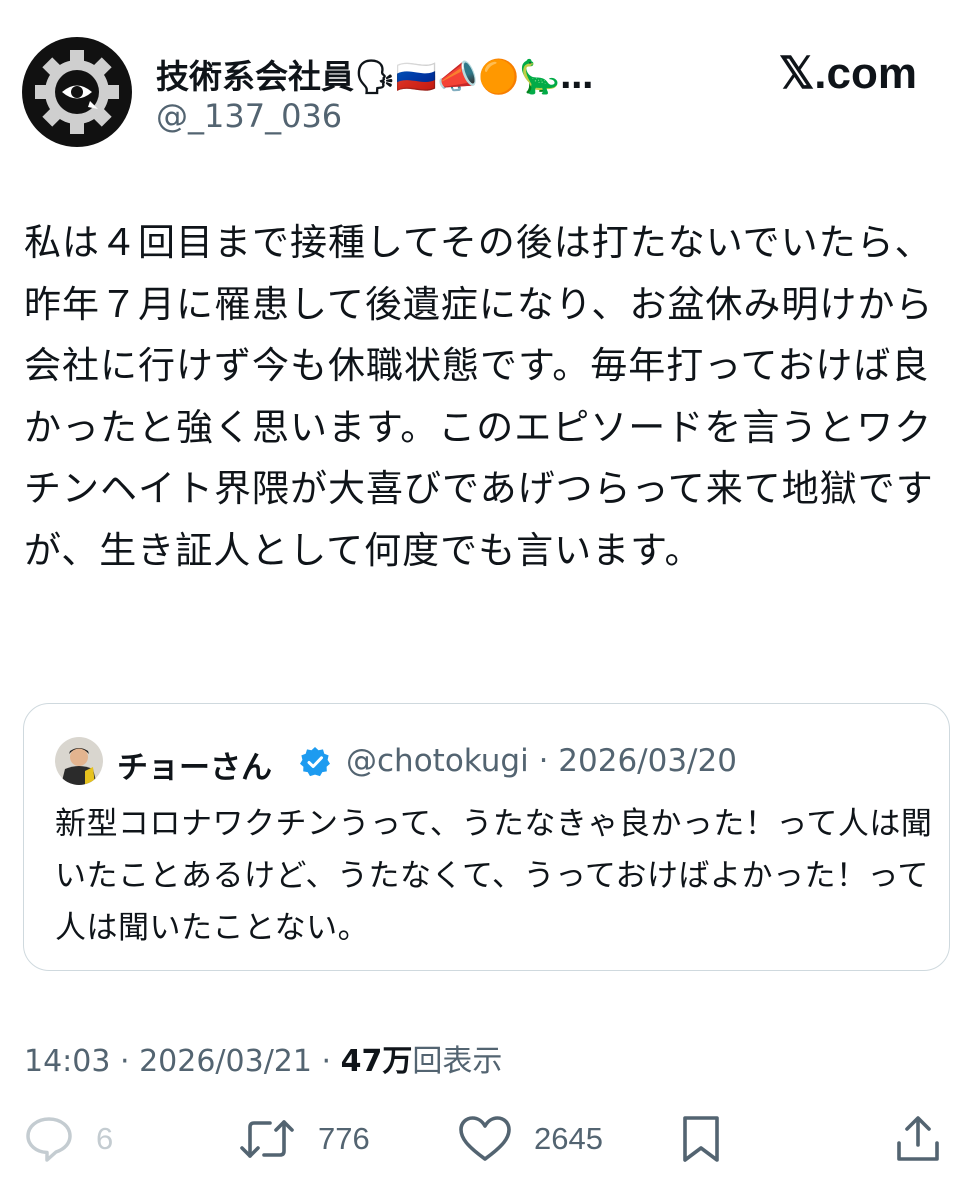 The height and width of the screenshot is (1200, 975). I want to click on tweet-timestamp: 14:03 · 2026/03/21 ·, so click(182, 1061).